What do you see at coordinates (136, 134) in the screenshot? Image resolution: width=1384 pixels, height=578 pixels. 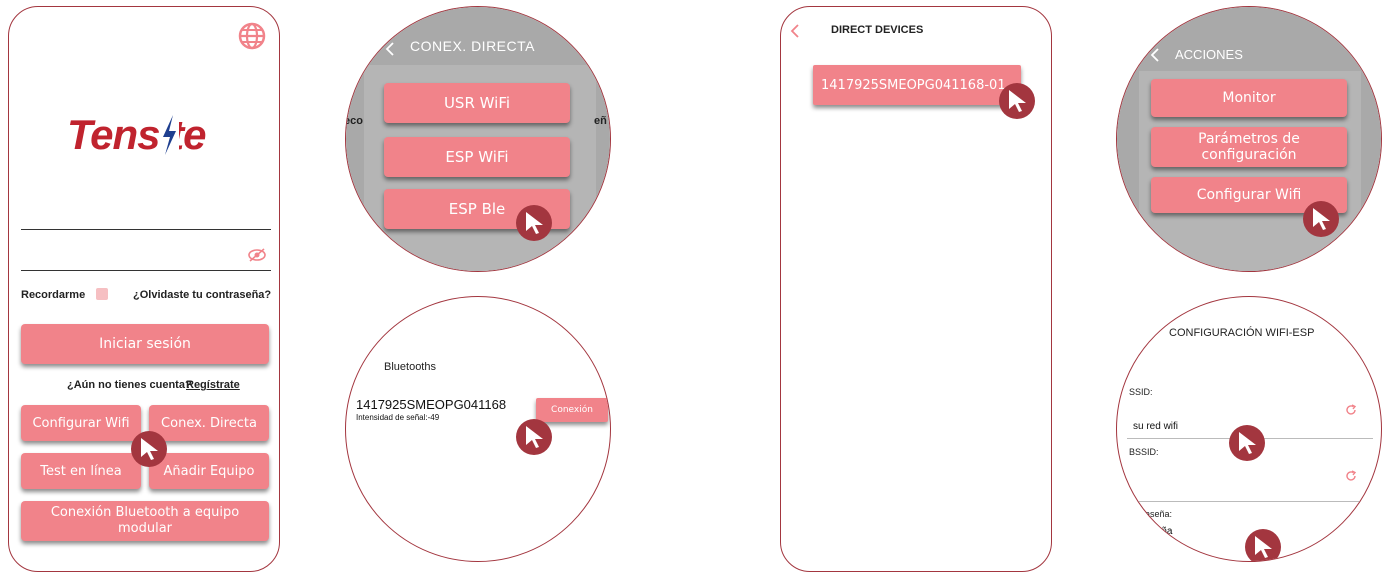 I see `tensite-logo: Tensite` at bounding box center [136, 134].